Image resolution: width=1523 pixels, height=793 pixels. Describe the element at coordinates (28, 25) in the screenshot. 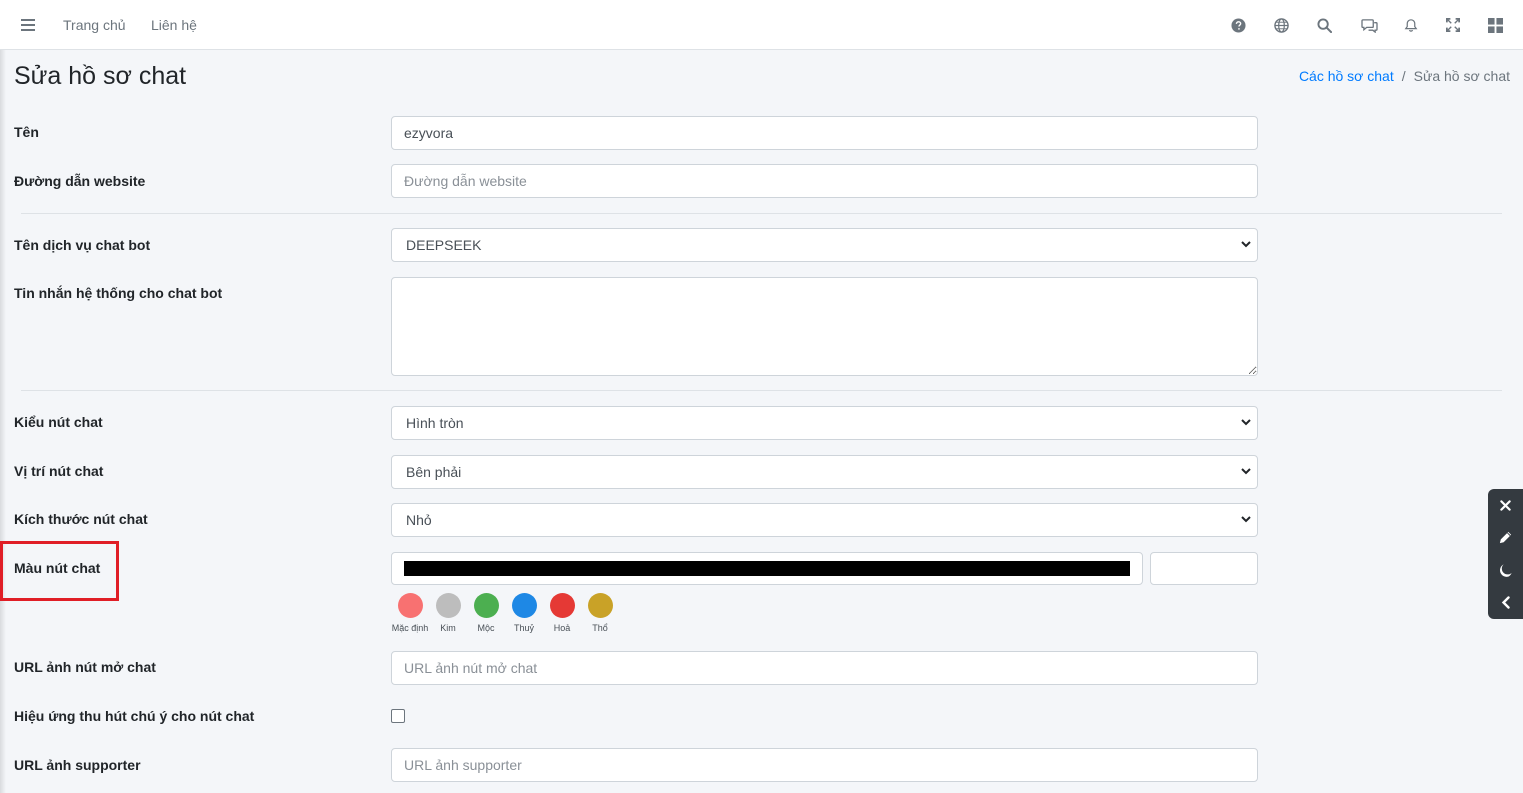

I see `menu-icon` at that location.